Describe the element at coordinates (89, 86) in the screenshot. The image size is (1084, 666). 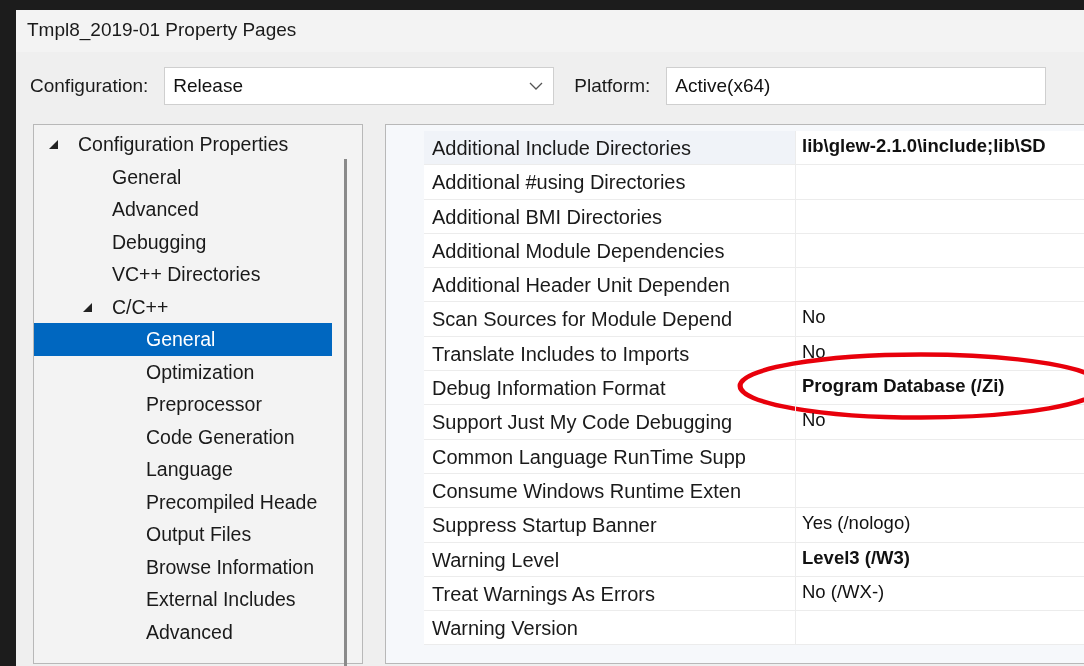
I see `configuration-label: Configuration:` at that location.